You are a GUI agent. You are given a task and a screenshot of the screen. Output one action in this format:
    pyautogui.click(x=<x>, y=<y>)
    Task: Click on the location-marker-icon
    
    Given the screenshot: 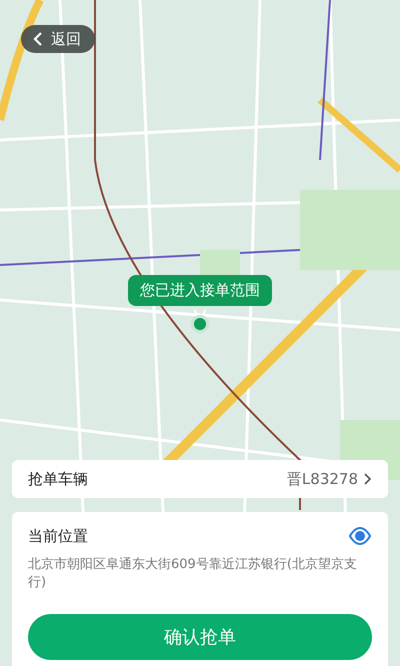 What is the action you would take?
    pyautogui.click(x=200, y=321)
    